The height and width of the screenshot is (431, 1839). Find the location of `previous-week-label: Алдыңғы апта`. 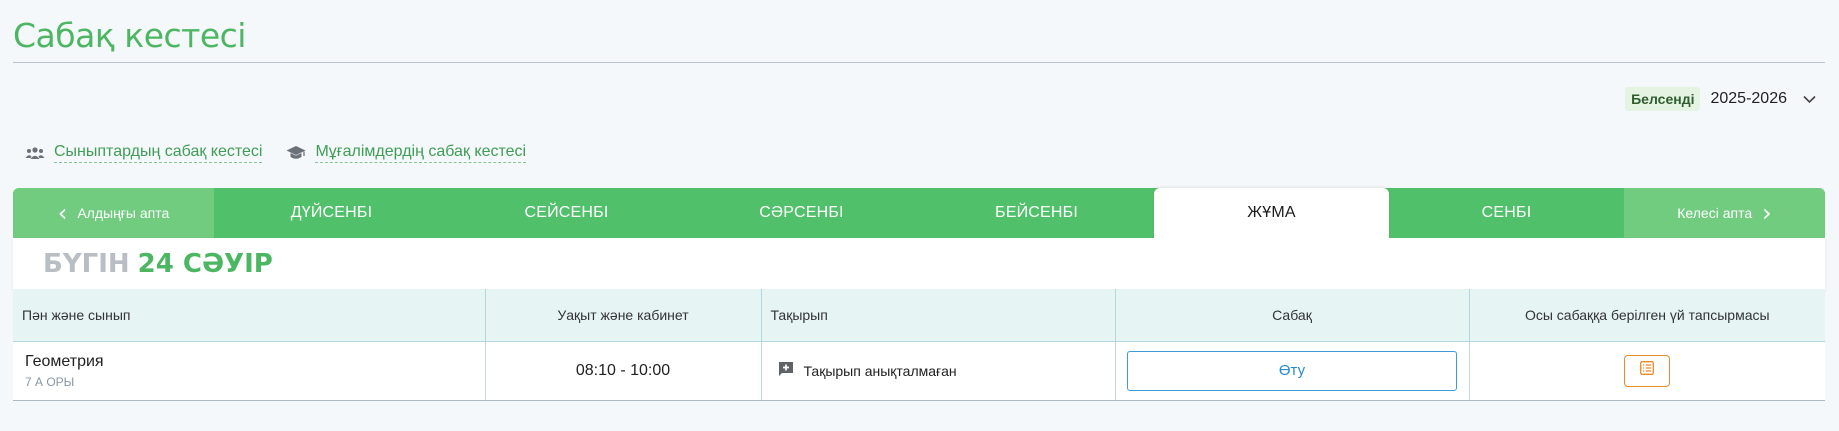

previous-week-label: Алдыңғы апта is located at coordinates (123, 213).